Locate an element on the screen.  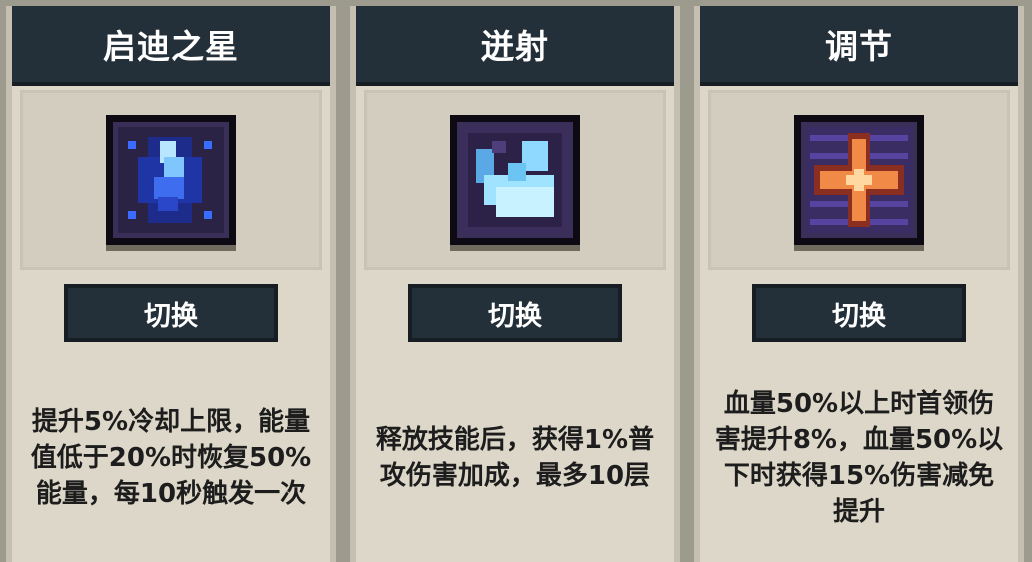
description-text: 提升5%冷却上限，能量值低于20%时恢复50%能量，每10秒触发一次 is located at coordinates (171, 458).